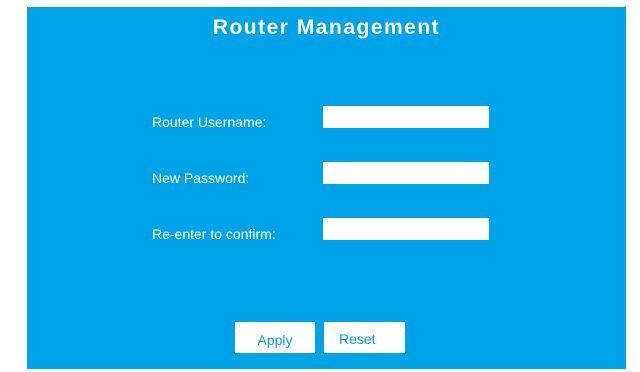 This screenshot has width=640, height=372. What do you see at coordinates (275, 337) in the screenshot?
I see `apply-button: Apply` at bounding box center [275, 337].